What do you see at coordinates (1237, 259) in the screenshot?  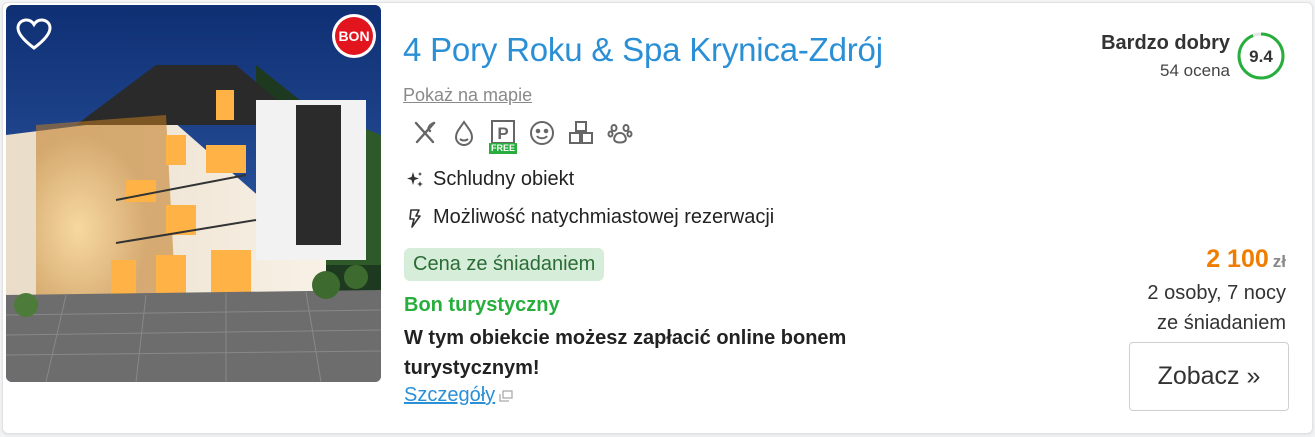 I see `price-amount: 2 100` at bounding box center [1237, 259].